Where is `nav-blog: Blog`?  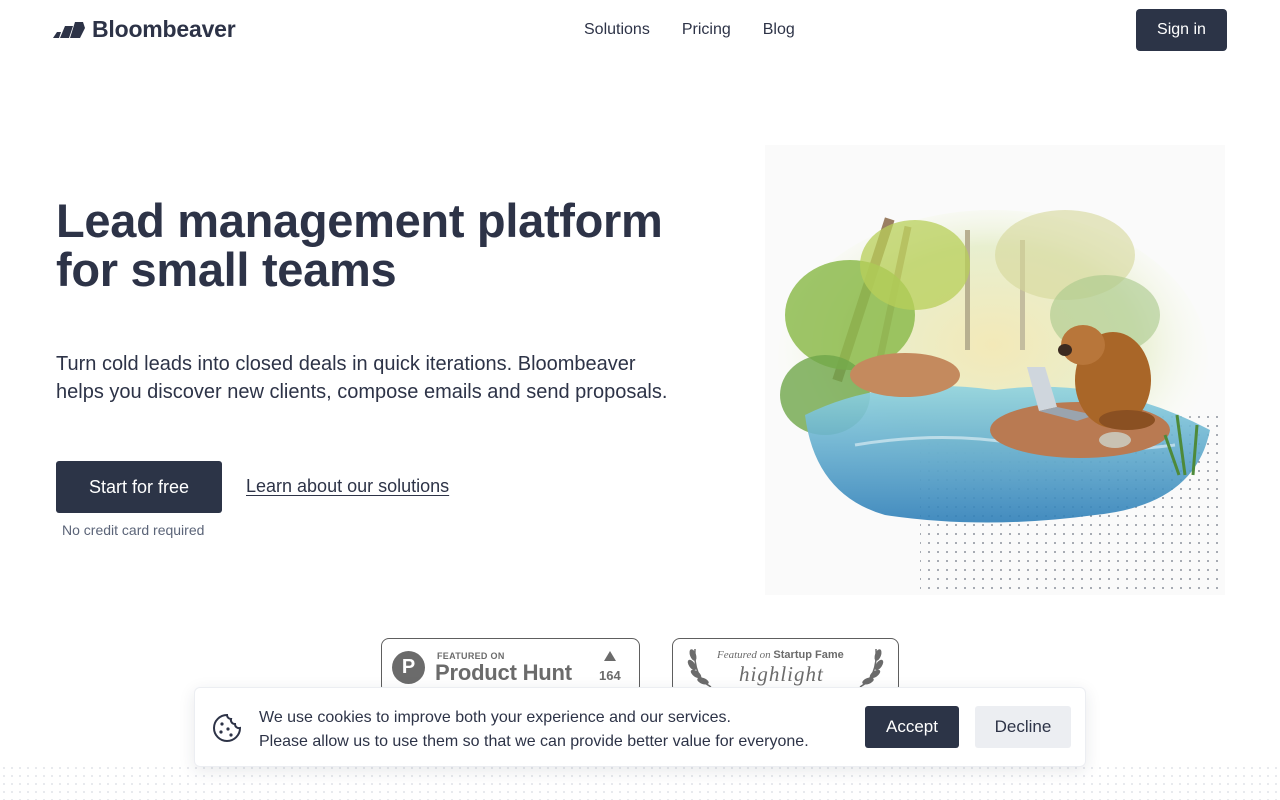
nav-blog: Blog is located at coordinates (779, 30).